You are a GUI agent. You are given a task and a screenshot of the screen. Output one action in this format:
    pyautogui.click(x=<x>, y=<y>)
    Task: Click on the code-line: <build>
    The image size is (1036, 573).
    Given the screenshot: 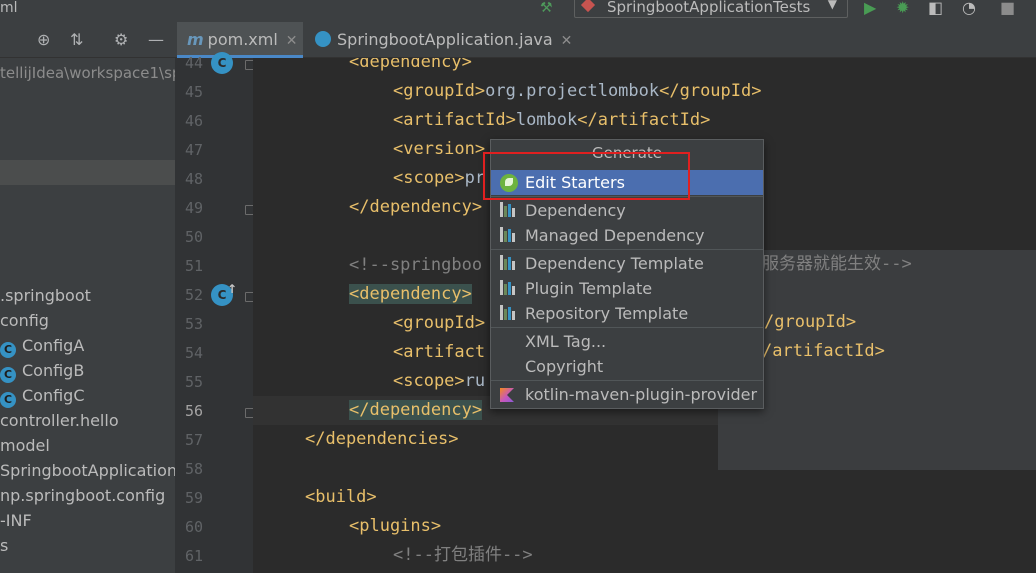 What is the action you would take?
    pyautogui.click(x=341, y=497)
    